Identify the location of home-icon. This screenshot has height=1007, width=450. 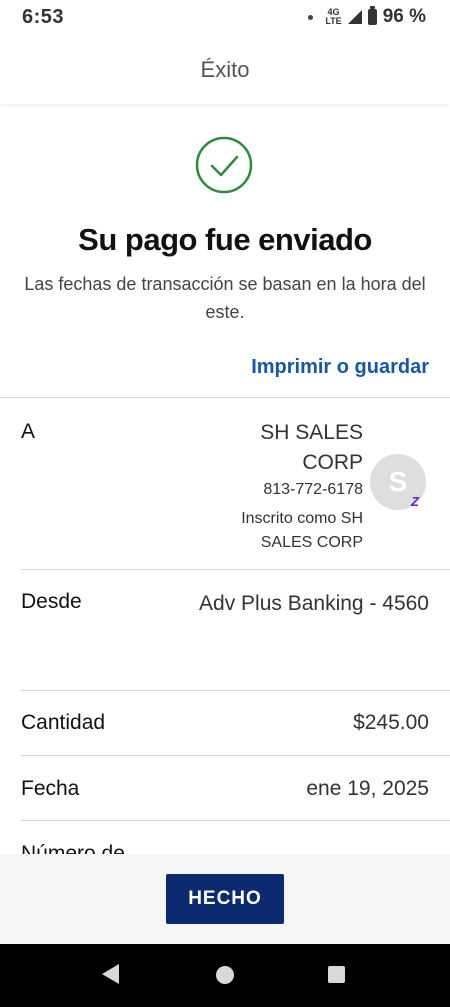
(225, 975).